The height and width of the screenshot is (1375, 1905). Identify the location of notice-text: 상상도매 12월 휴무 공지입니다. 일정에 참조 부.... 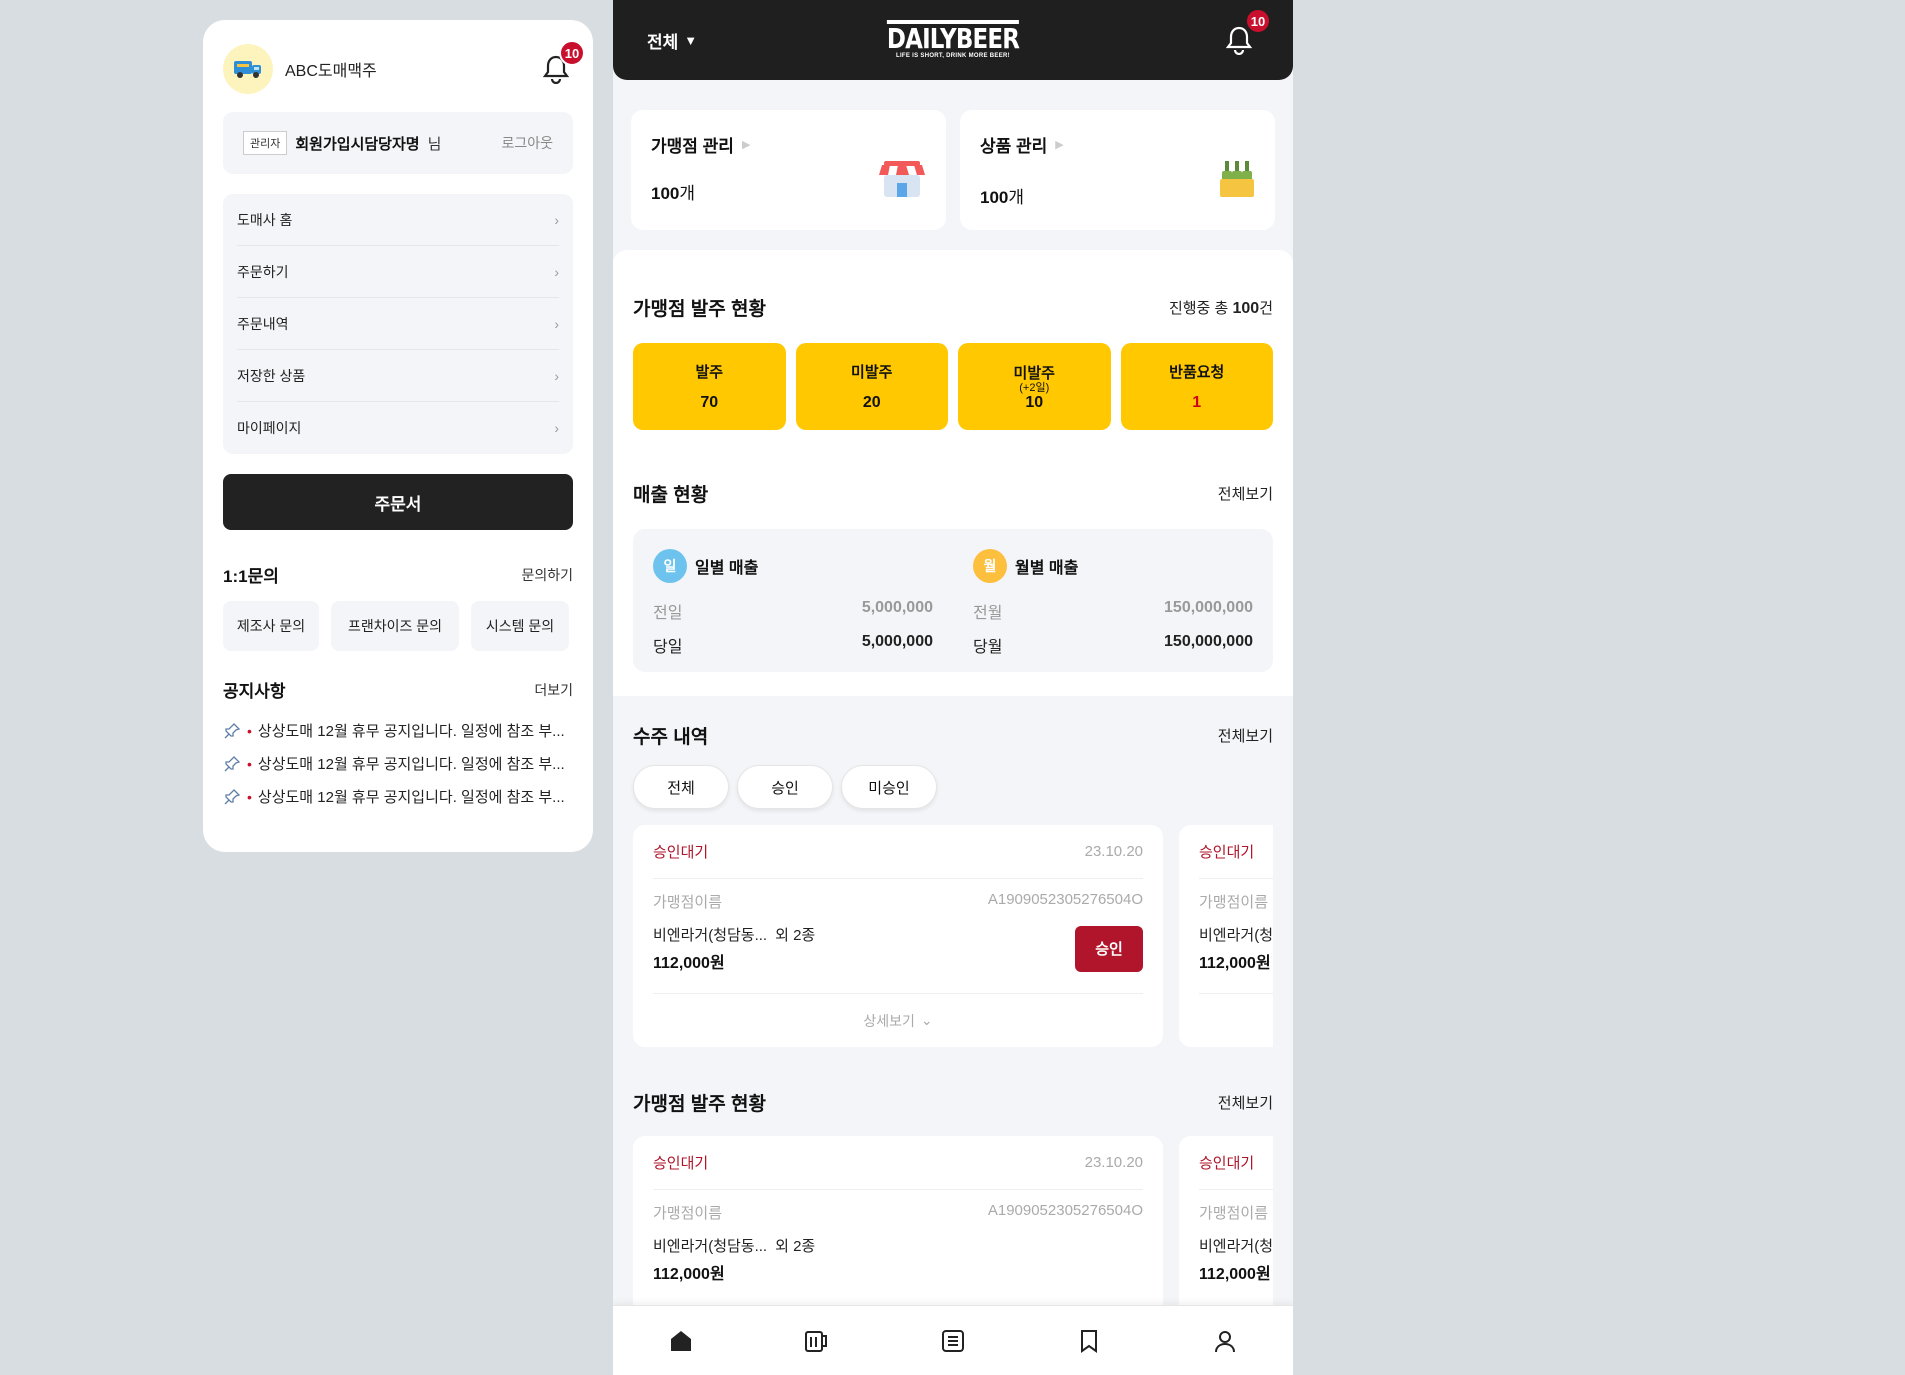
(411, 797).